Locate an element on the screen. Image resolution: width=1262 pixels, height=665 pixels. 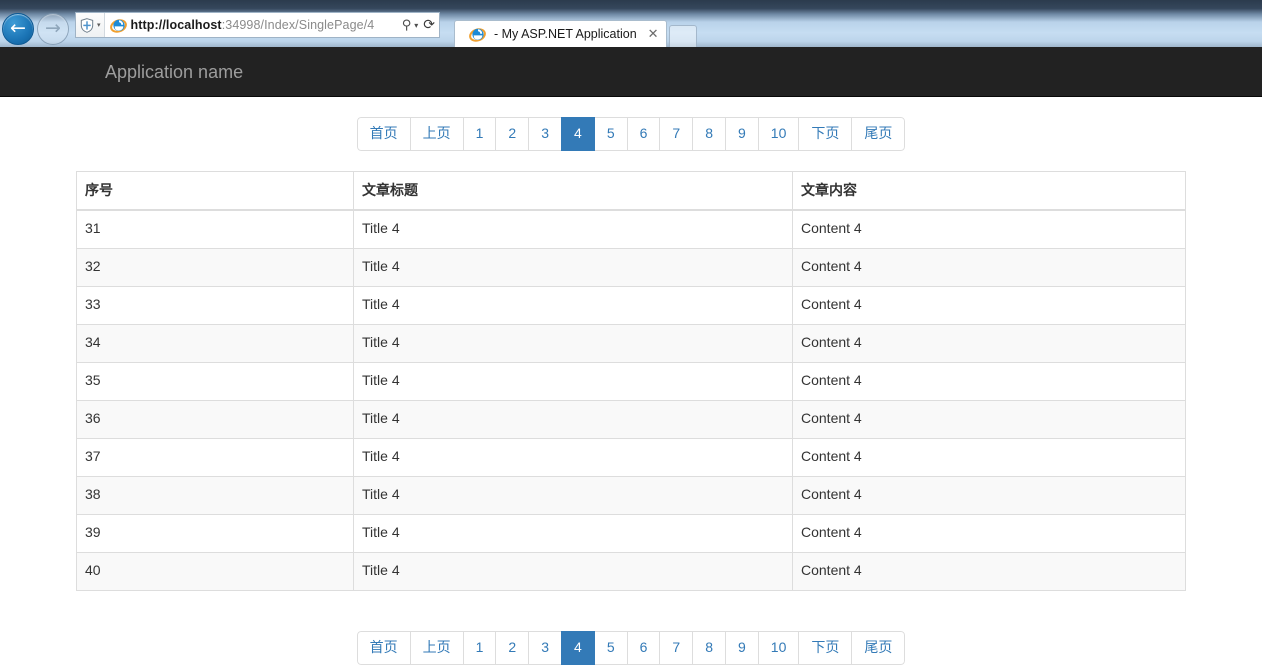
table-row: 33 Title 4 Content 4 is located at coordinates (631, 305).